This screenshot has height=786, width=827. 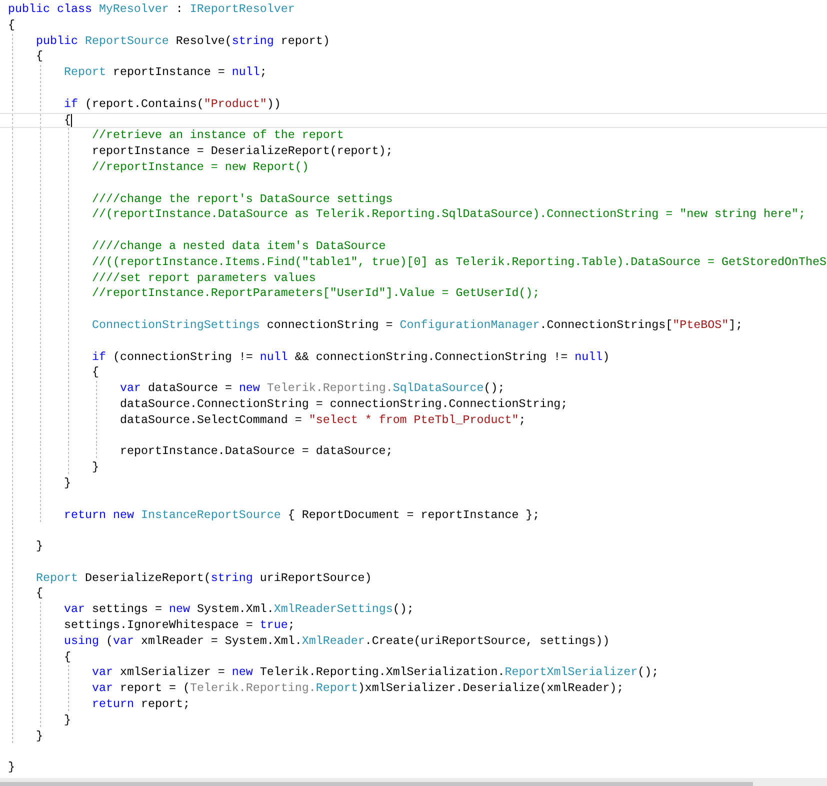 I want to click on code-line: var xmlSerializer = new Telerik.Reporting.XmlSerialization.ReportXmlSerializer();, so click(x=375, y=673).